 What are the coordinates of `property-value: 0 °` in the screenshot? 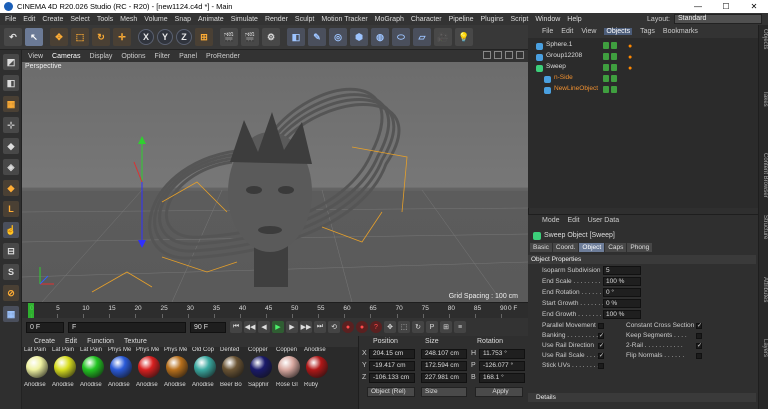 It's located at (622, 292).